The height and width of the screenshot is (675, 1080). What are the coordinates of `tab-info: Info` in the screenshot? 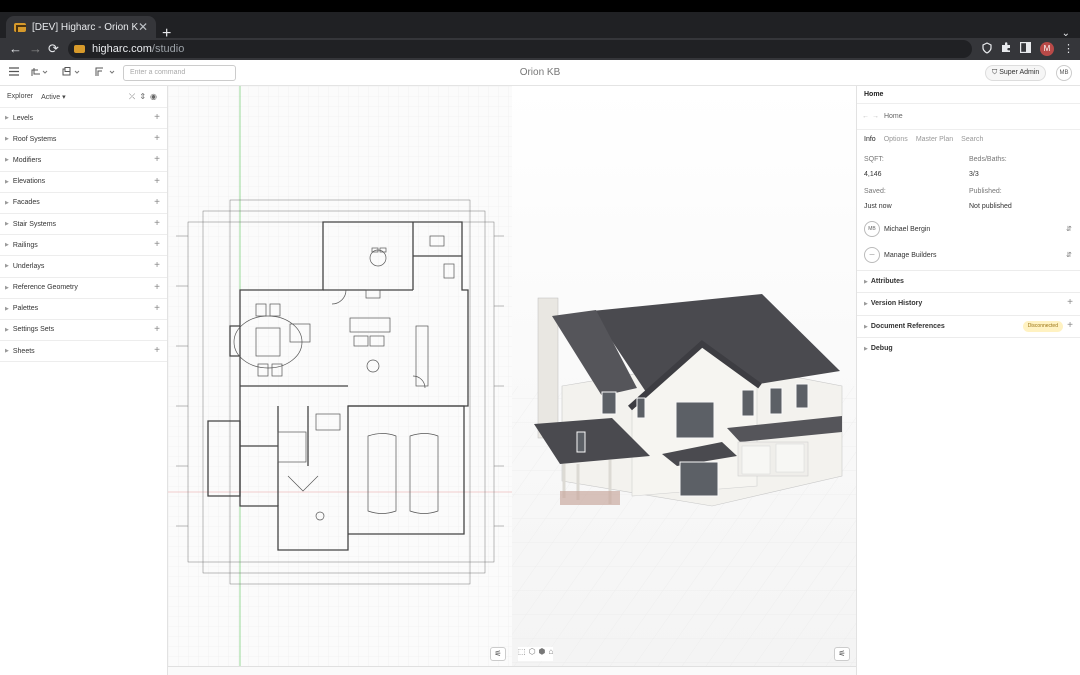 It's located at (870, 139).